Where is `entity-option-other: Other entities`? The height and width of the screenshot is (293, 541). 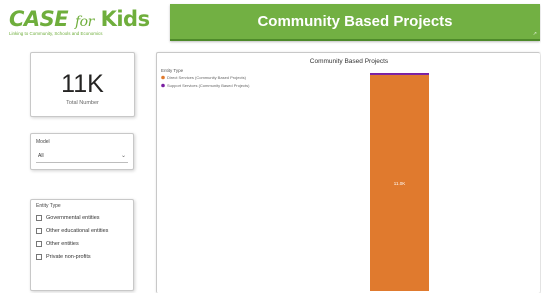
entity-option-other: Other entities is located at coordinates (72, 243).